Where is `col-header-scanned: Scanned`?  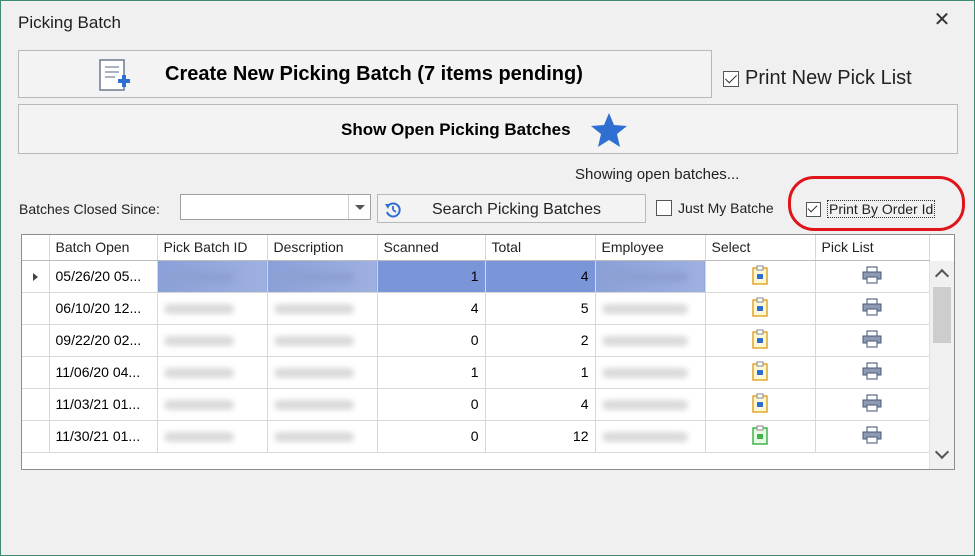
col-header-scanned: Scanned is located at coordinates (431, 248).